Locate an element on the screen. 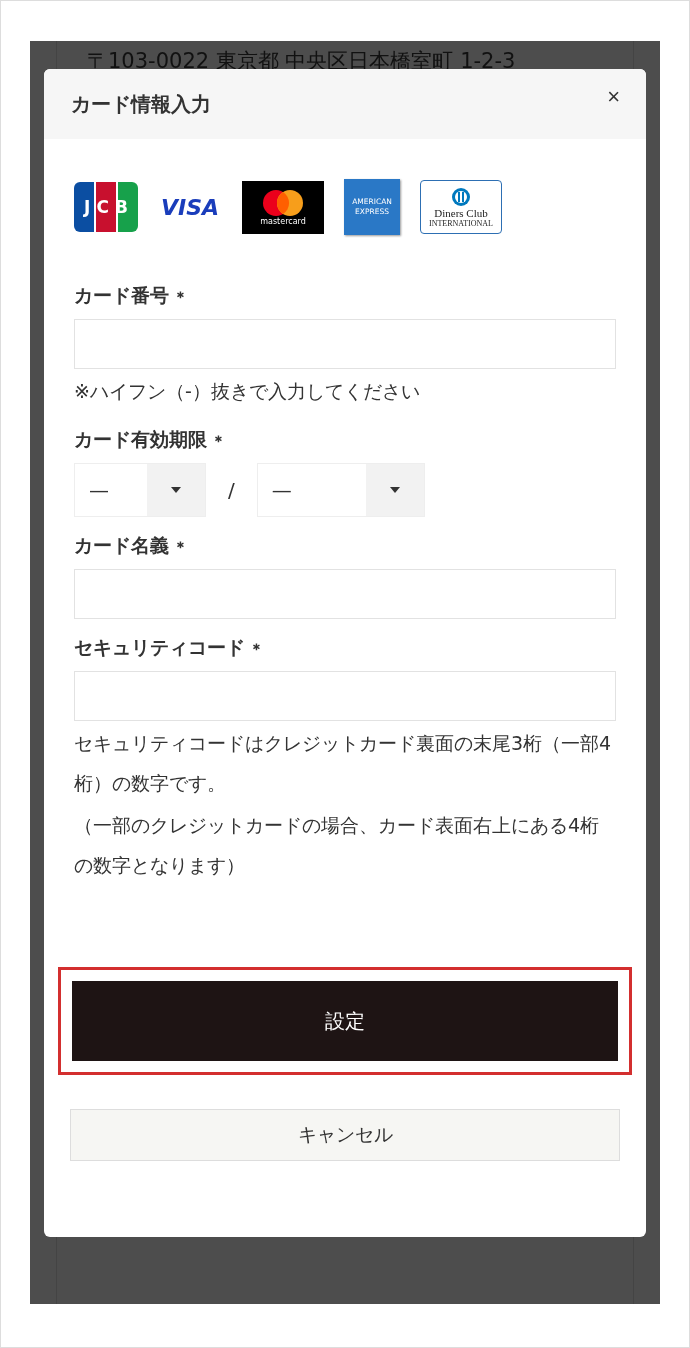 The image size is (690, 1348). dialog-title: カード情報入力 is located at coordinates (141, 104).